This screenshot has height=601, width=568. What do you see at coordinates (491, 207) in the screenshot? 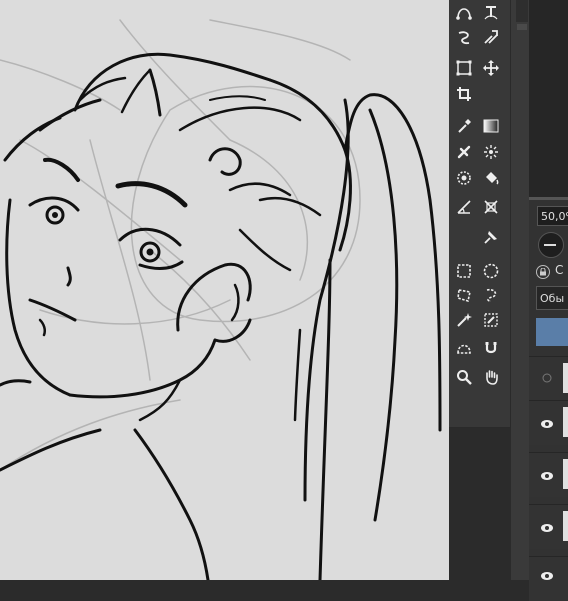
I see `assistant-icon` at bounding box center [491, 207].